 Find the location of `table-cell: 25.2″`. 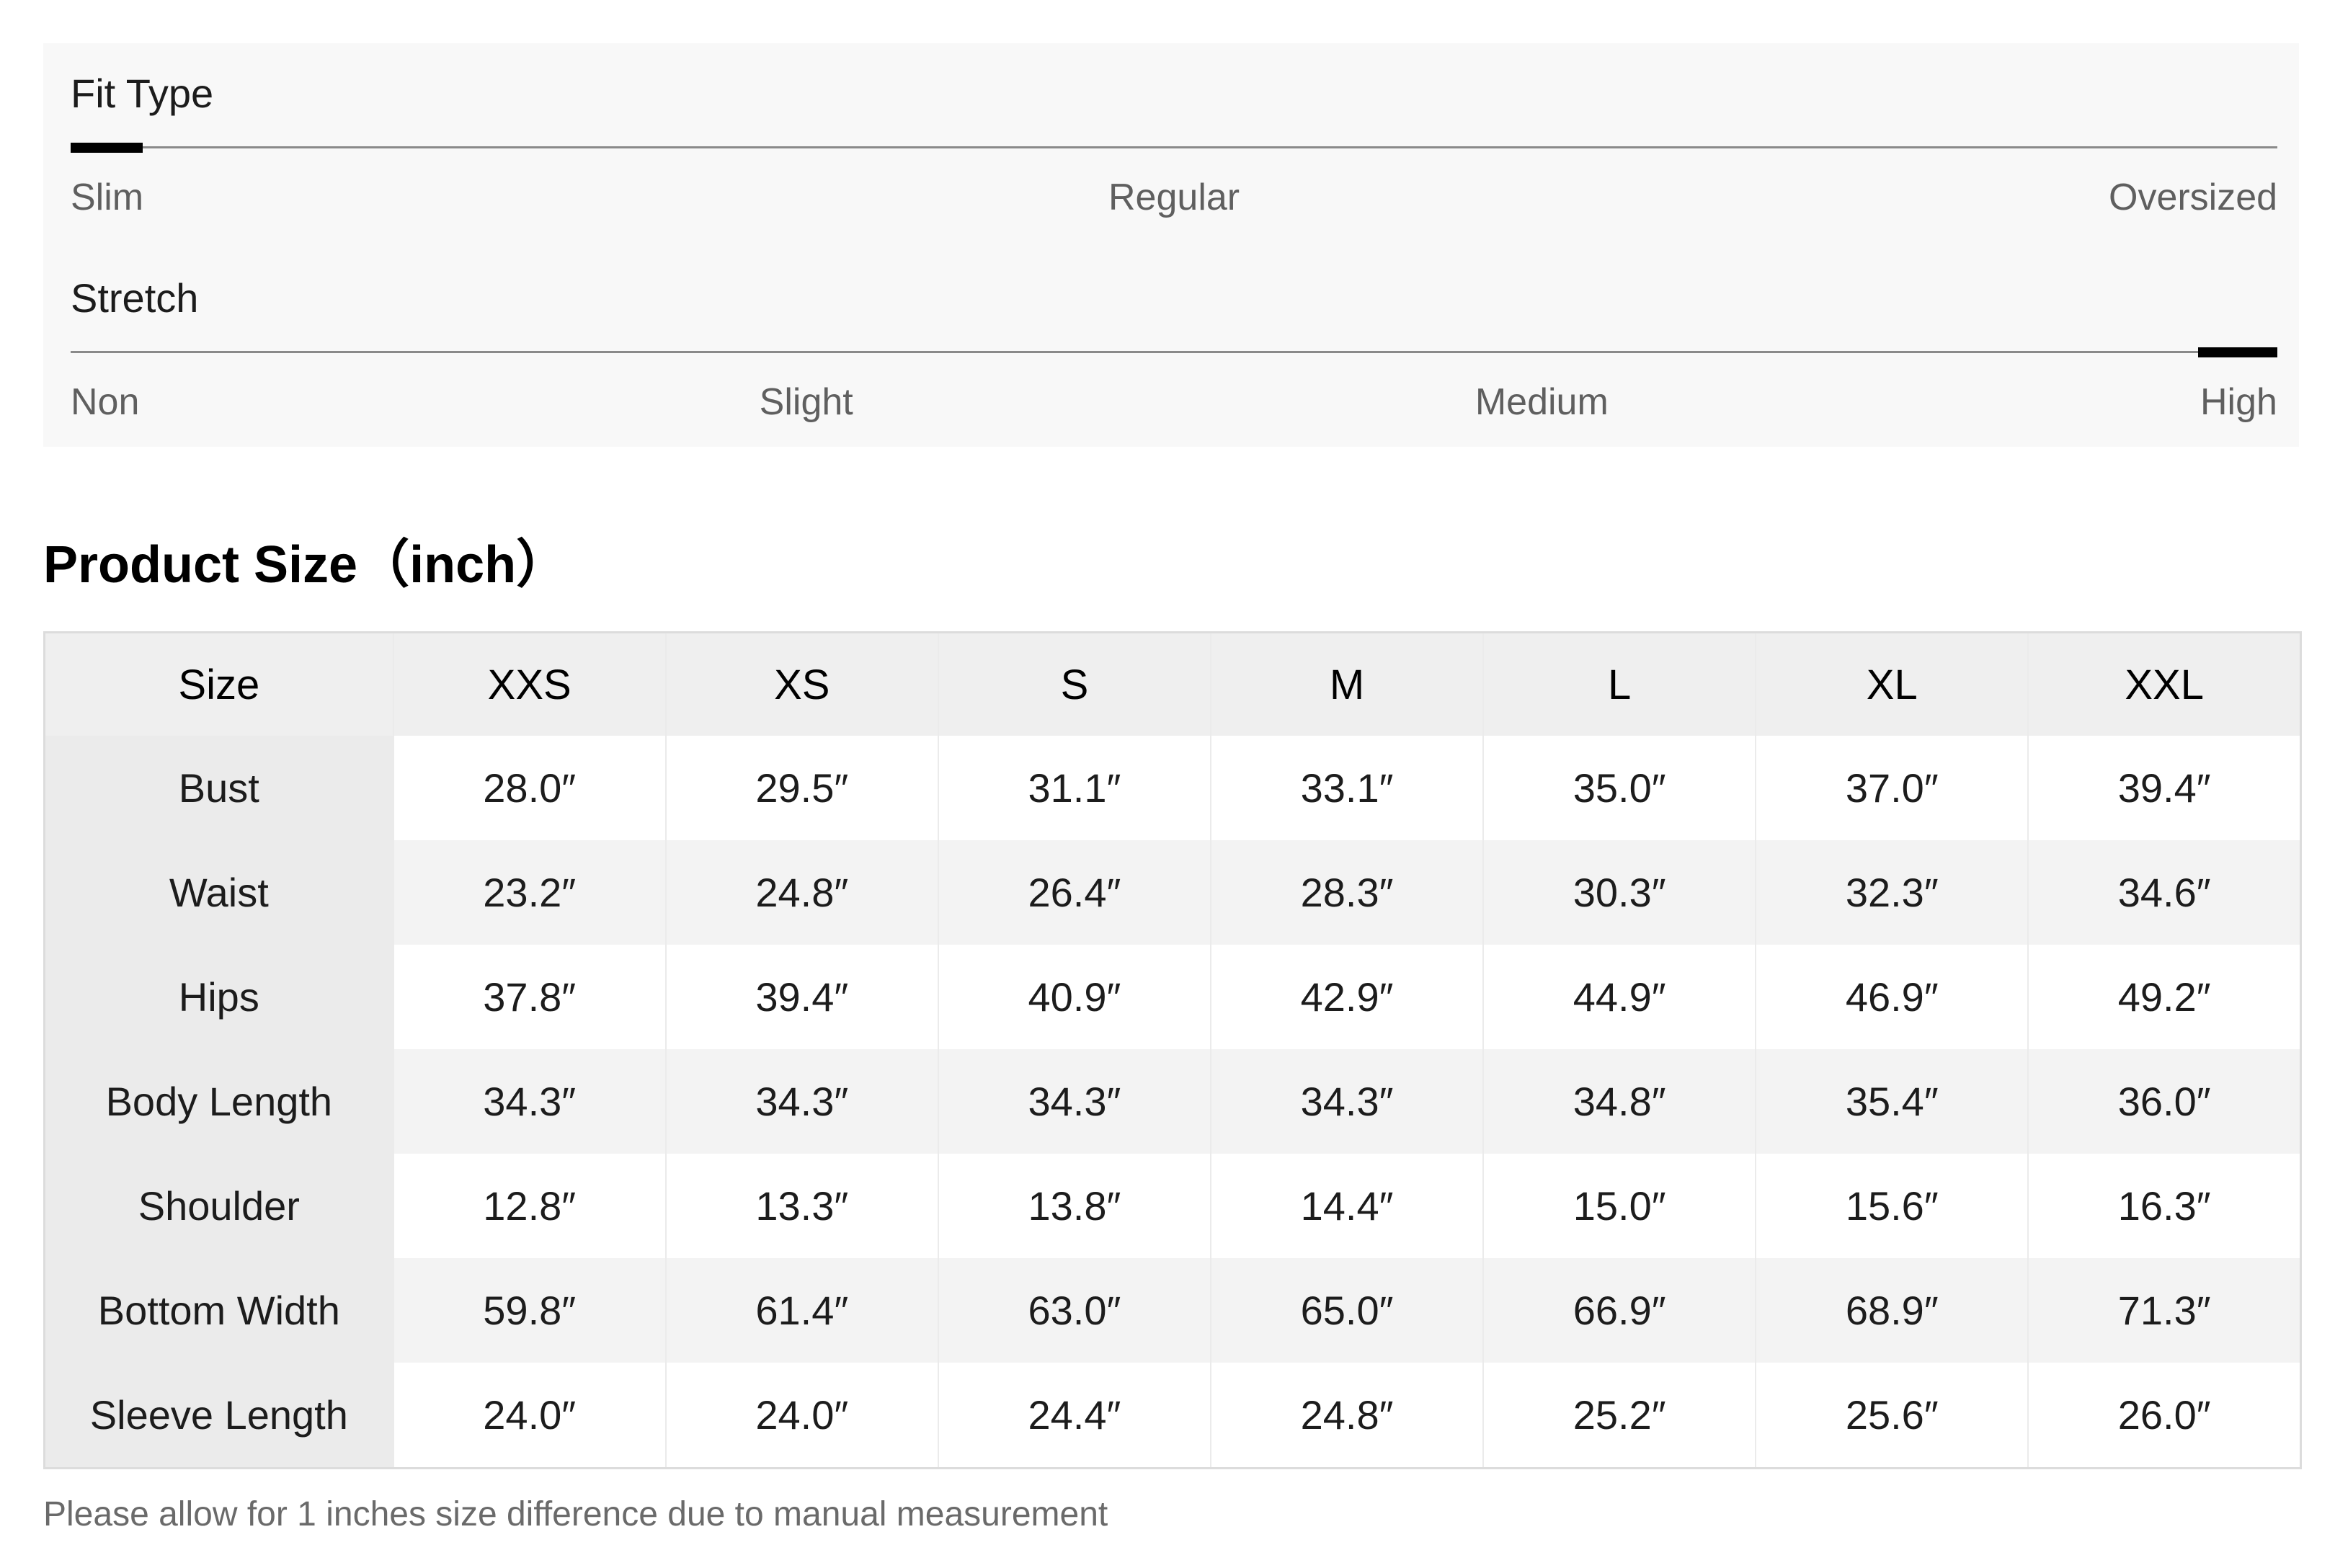

table-cell: 25.2″ is located at coordinates (1619, 1416).